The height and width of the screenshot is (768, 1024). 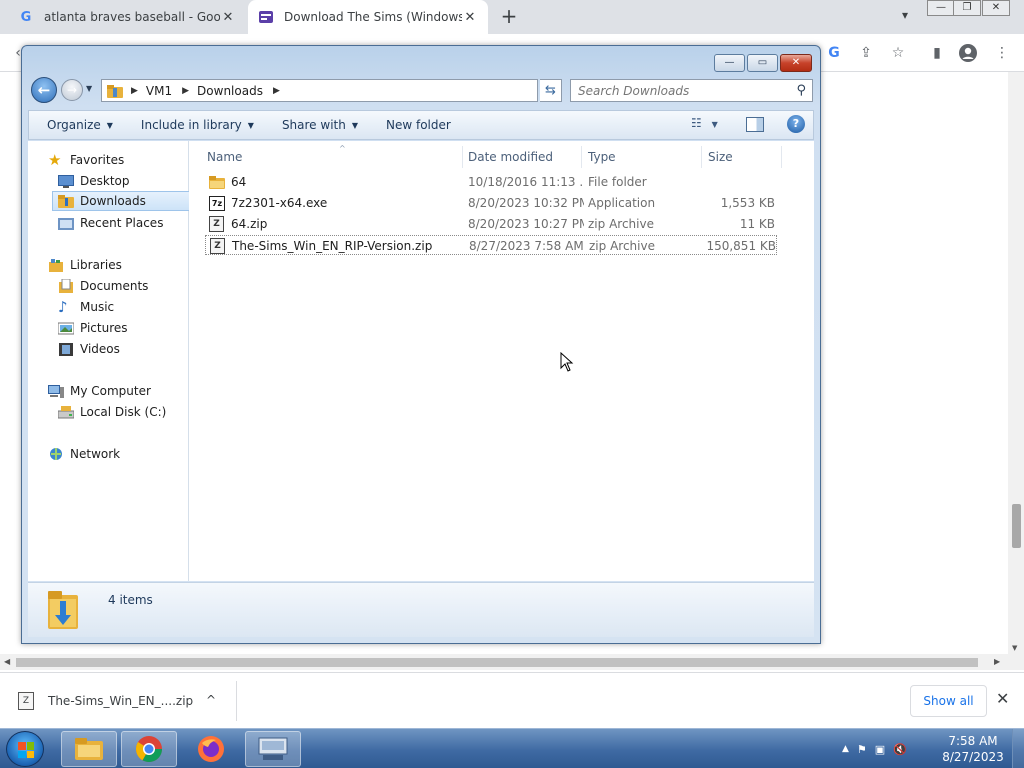 I want to click on show-desktop-button, so click(x=1018, y=748).